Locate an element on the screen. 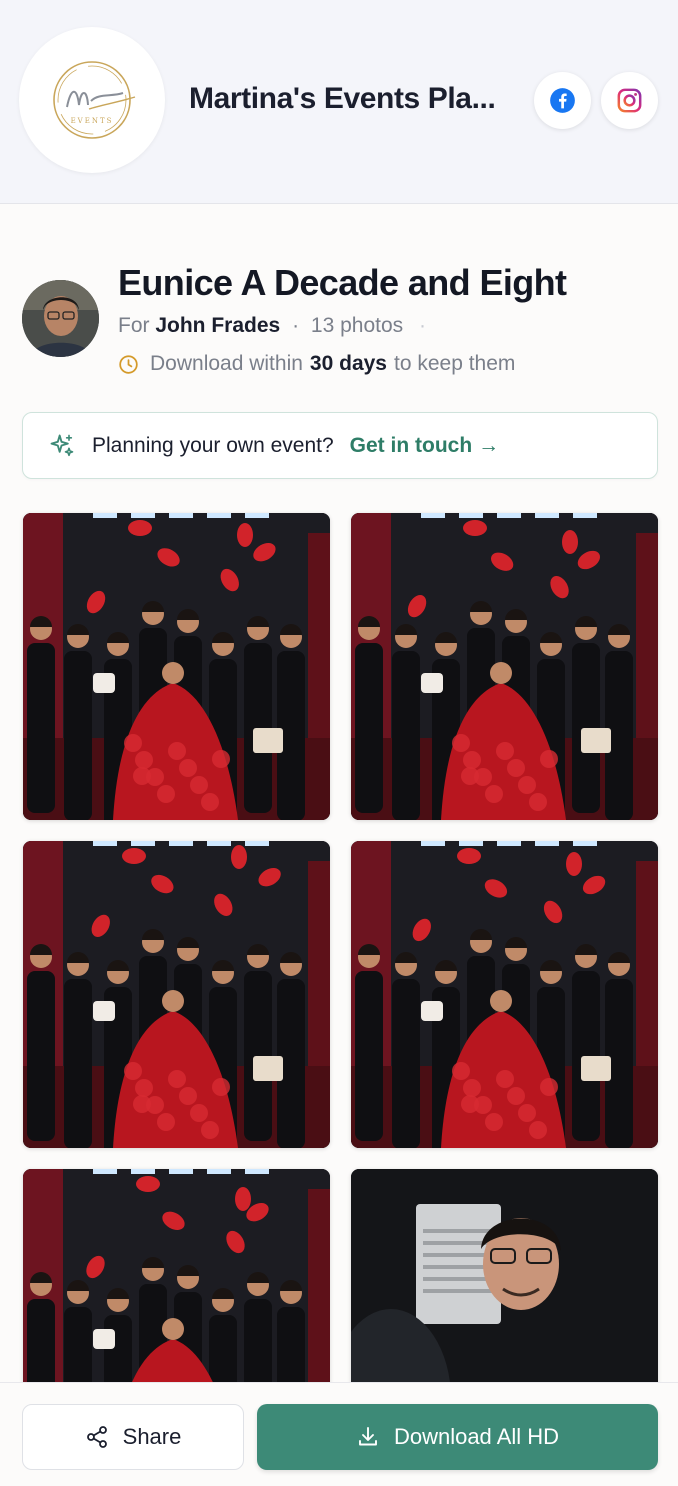 The width and height of the screenshot is (678, 1486). arrow-right-icon: → is located at coordinates (489, 445).